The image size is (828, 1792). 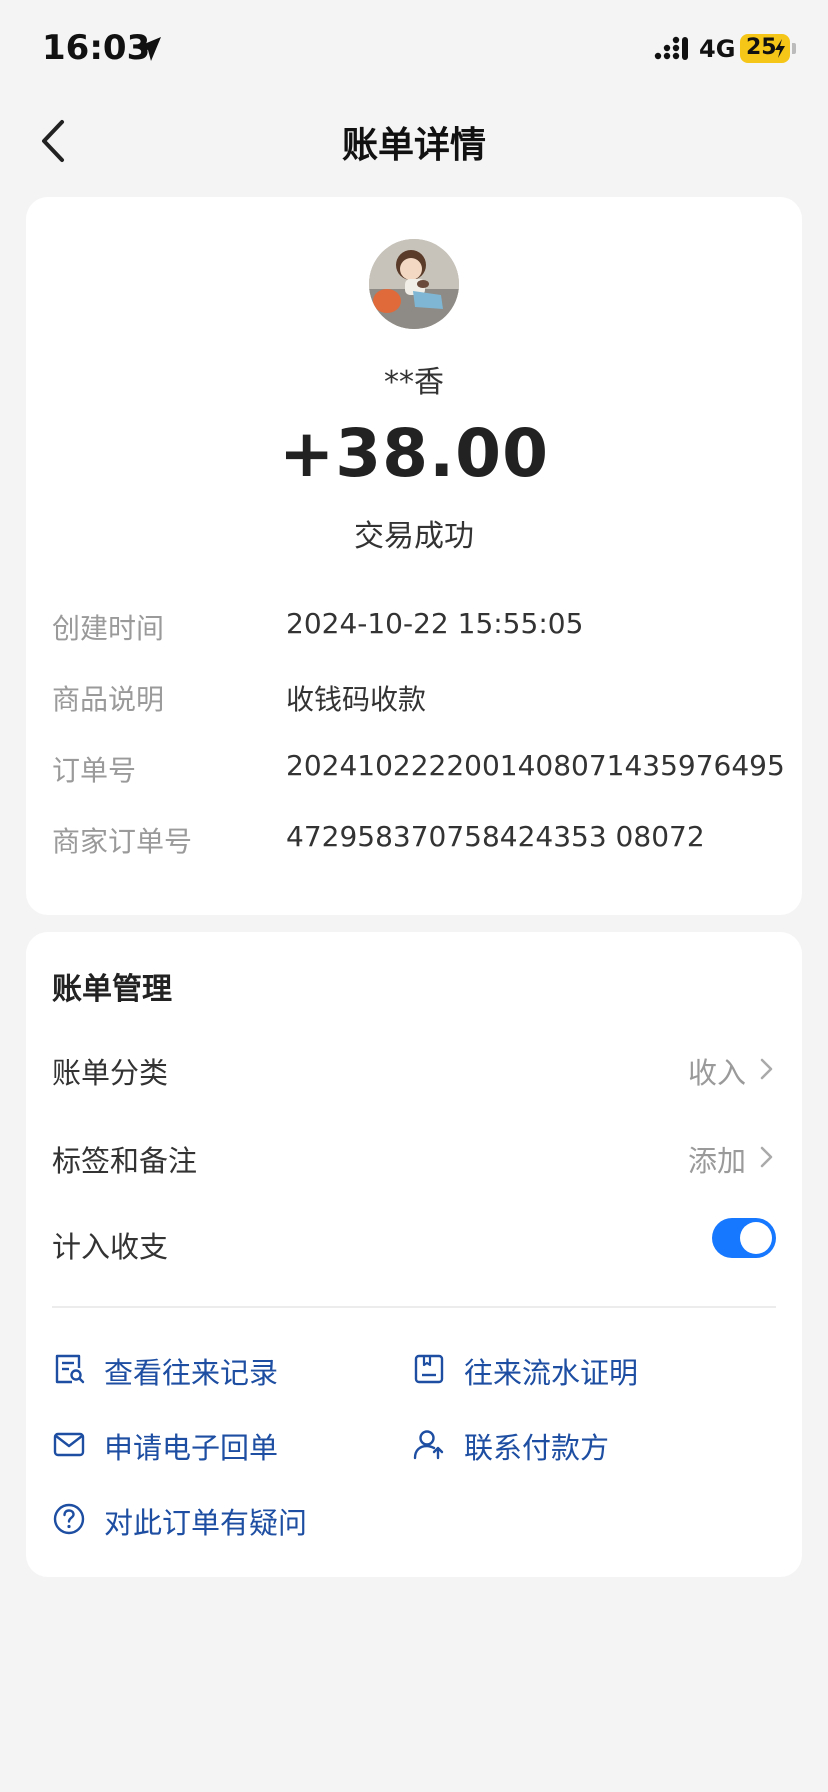 I want to click on avatar-illustration, so click(x=414, y=284).